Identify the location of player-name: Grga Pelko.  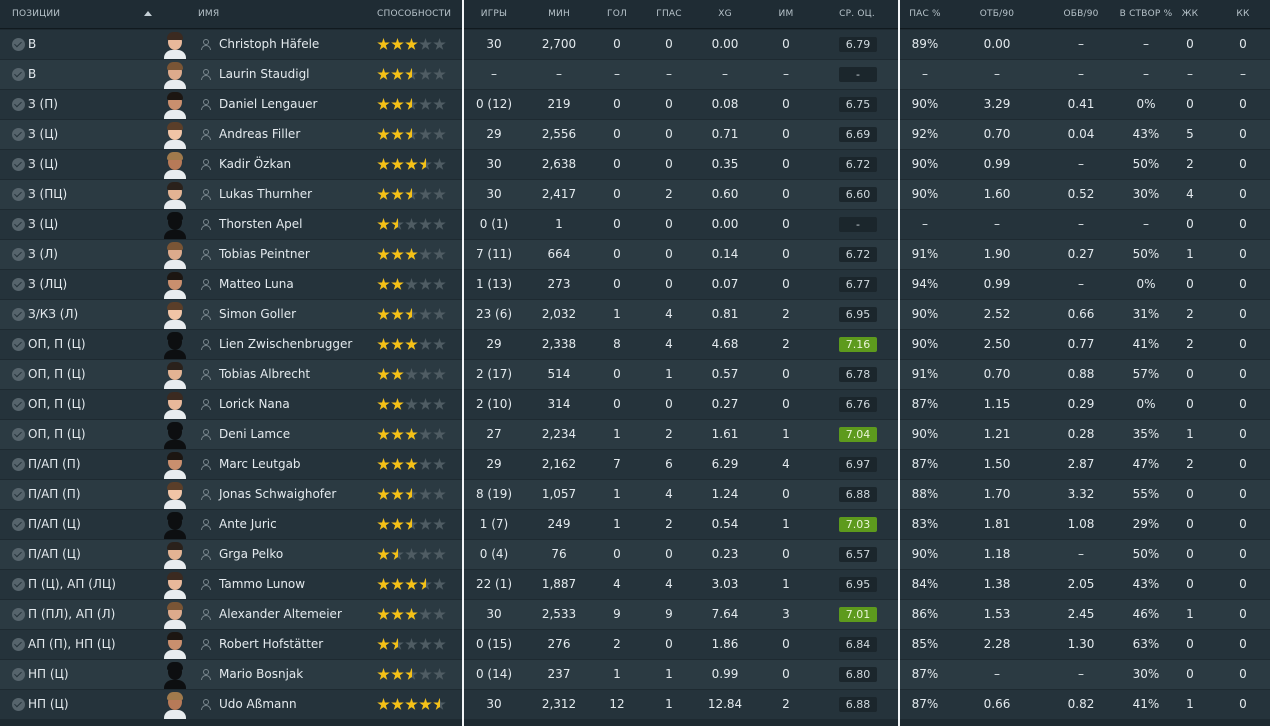
(251, 554).